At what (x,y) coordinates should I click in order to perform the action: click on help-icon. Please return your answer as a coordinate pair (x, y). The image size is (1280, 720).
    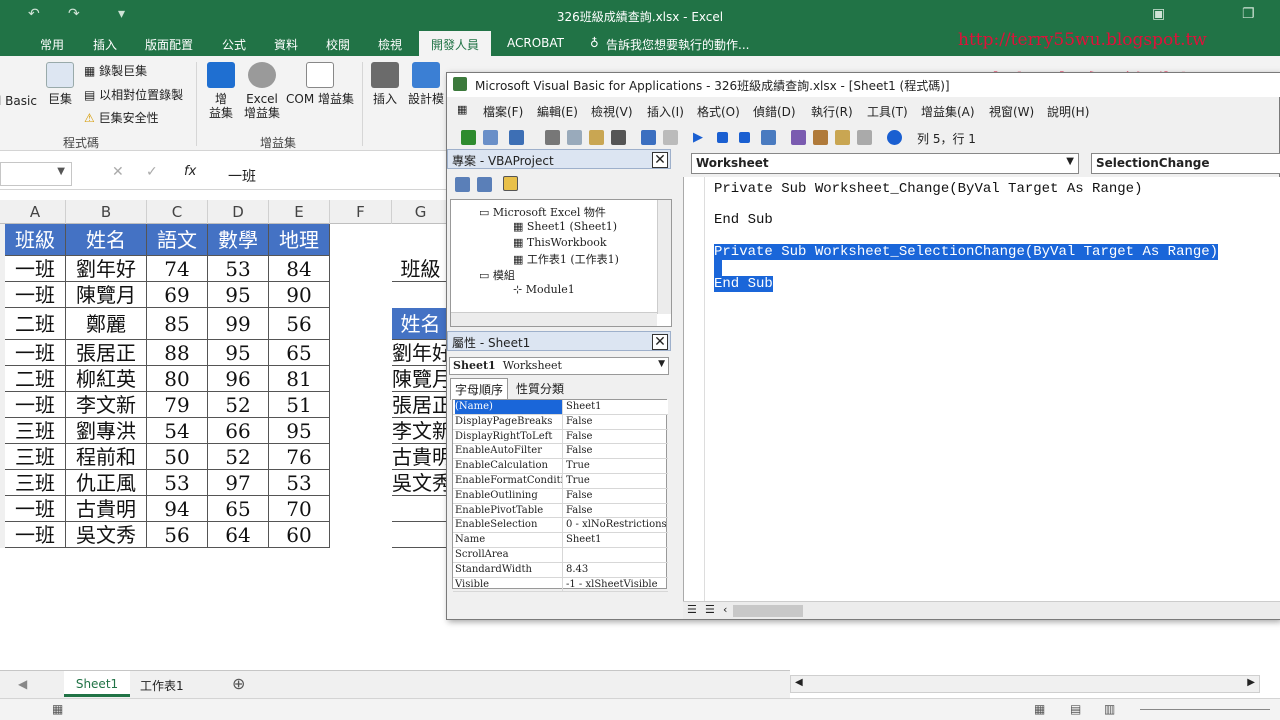
    Looking at the image, I should click on (894, 137).